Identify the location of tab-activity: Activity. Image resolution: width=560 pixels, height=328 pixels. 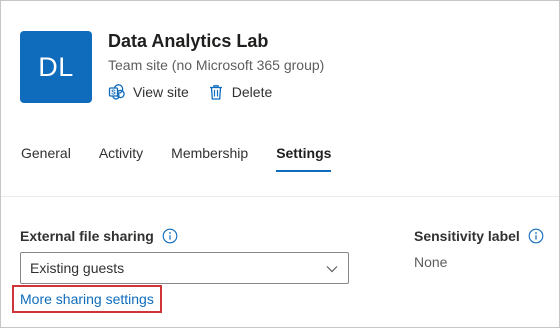
(121, 158).